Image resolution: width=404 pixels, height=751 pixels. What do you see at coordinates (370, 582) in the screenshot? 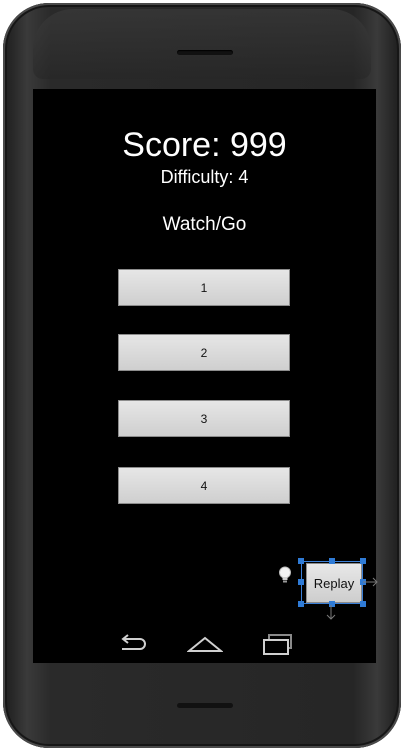
I see `arrow-right-icon` at bounding box center [370, 582].